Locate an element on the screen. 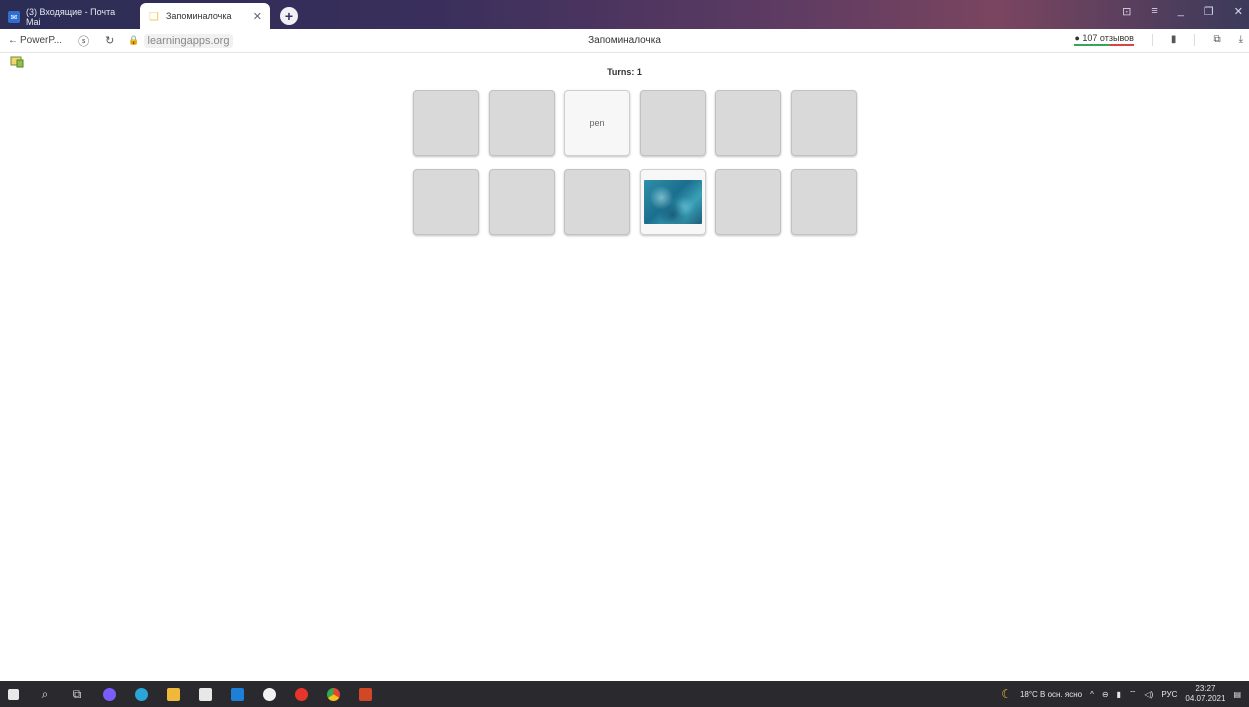 This screenshot has width=1249, height=707. card-1-3: pen is located at coordinates (597, 123).